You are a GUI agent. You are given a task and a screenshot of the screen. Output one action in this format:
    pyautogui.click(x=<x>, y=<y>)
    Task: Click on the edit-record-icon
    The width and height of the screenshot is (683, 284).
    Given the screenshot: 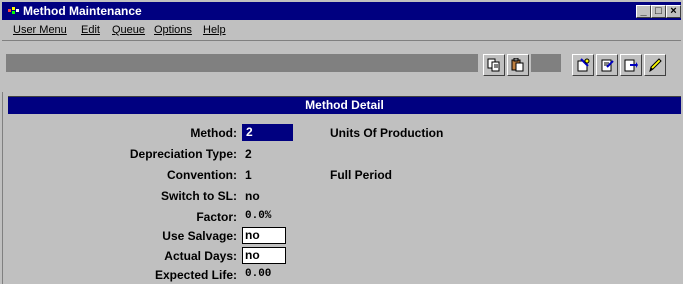 What is the action you would take?
    pyautogui.click(x=607, y=65)
    